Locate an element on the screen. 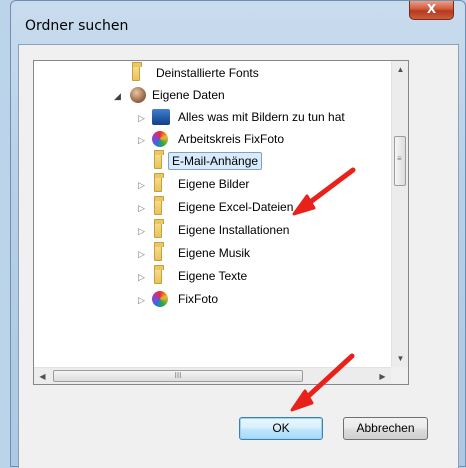 The width and height of the screenshot is (466, 468). tree-item-eigene-installationen: ▷ Eigene Installationen is located at coordinates (213, 230).